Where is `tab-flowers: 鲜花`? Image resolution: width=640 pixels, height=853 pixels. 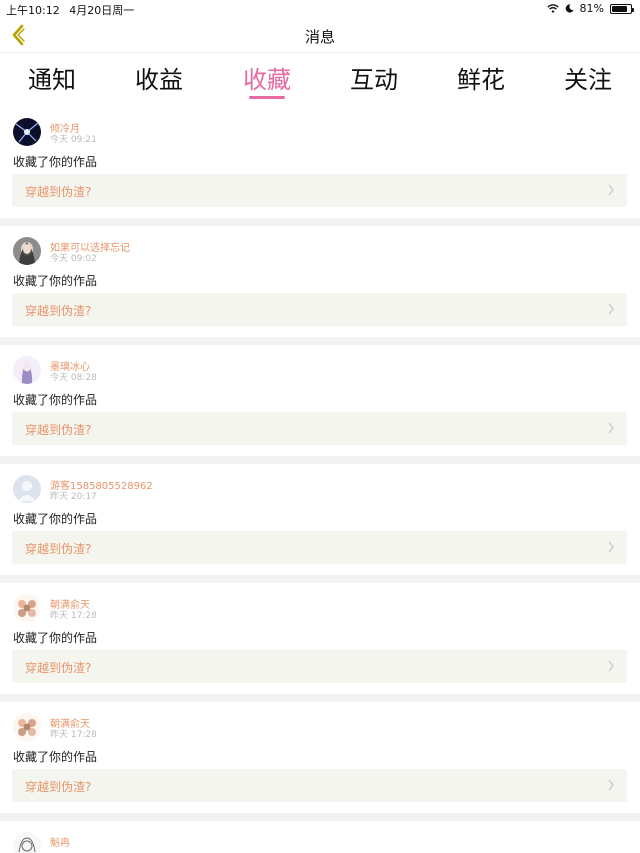
tab-flowers: 鲜花 is located at coordinates (481, 77).